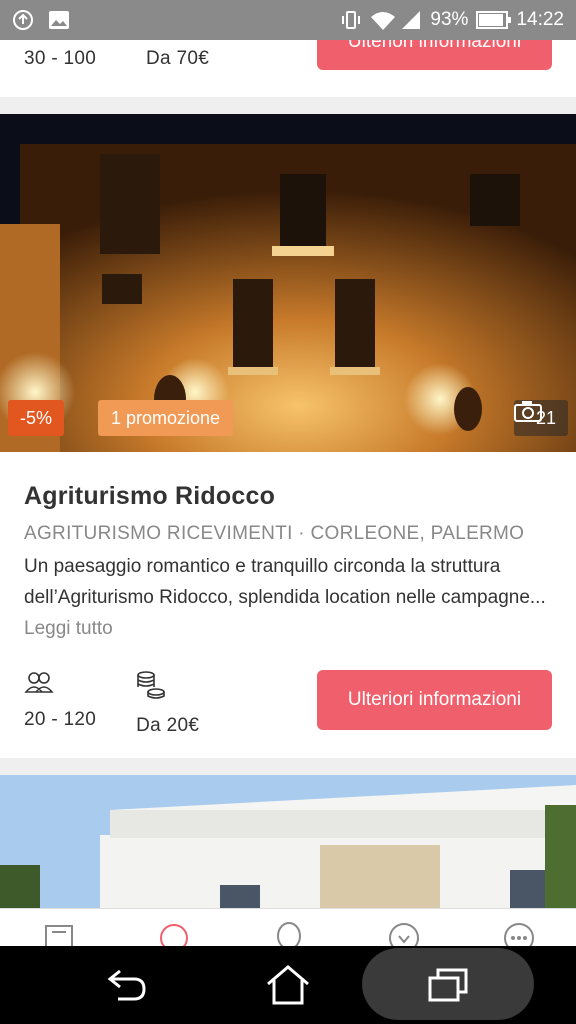 Image resolution: width=576 pixels, height=1024 pixels. I want to click on venue-title: Agriturismo Ridocco, so click(288, 496).